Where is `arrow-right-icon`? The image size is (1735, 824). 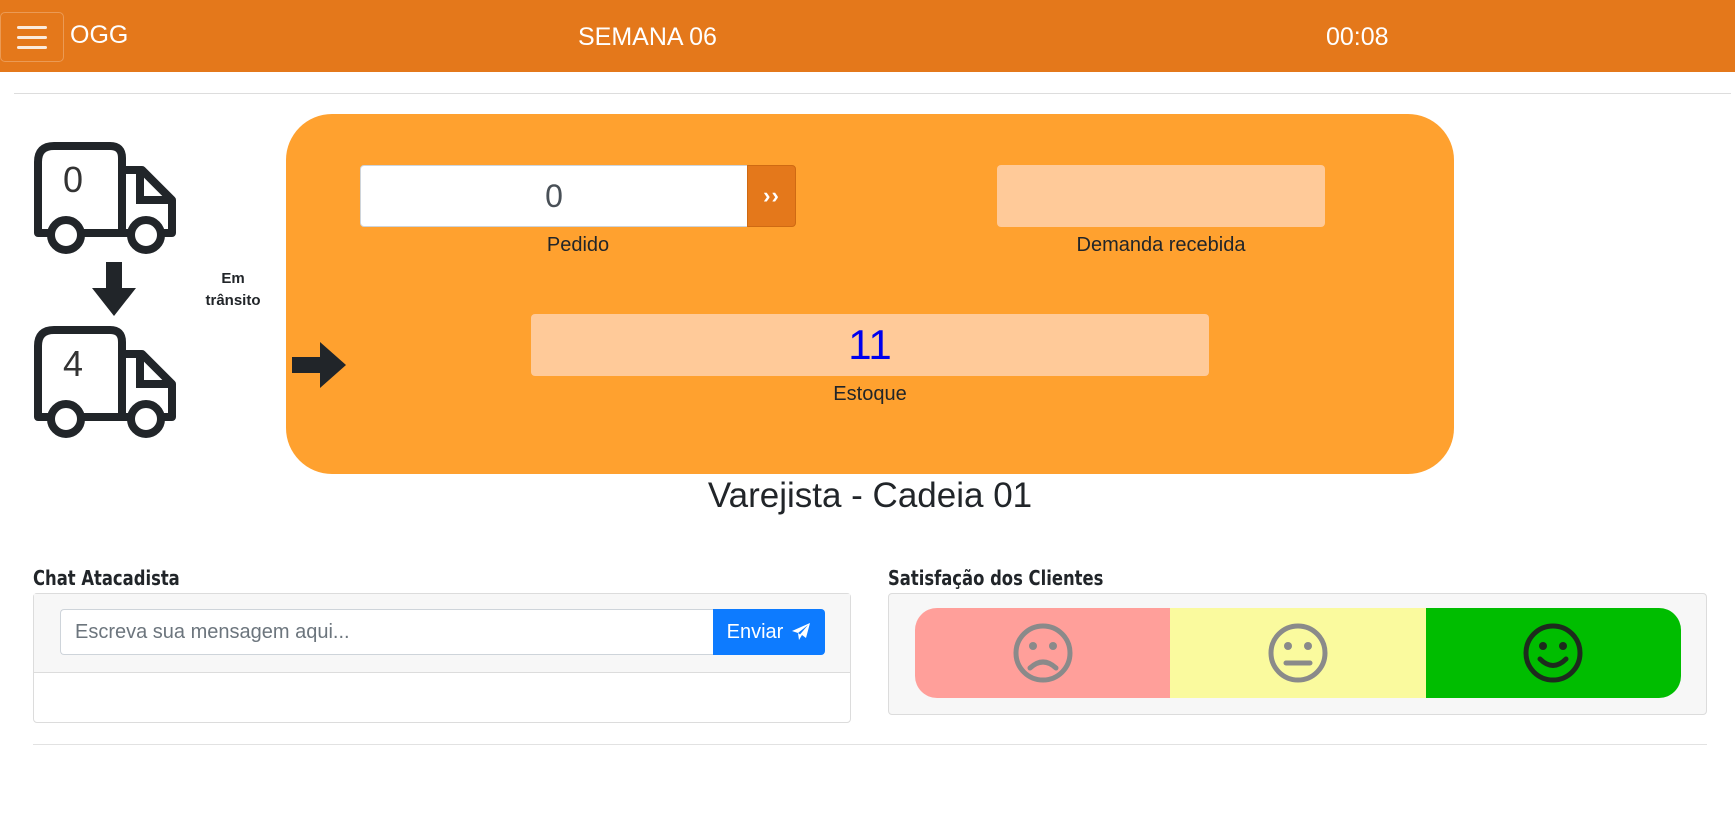
arrow-right-icon is located at coordinates (320, 367).